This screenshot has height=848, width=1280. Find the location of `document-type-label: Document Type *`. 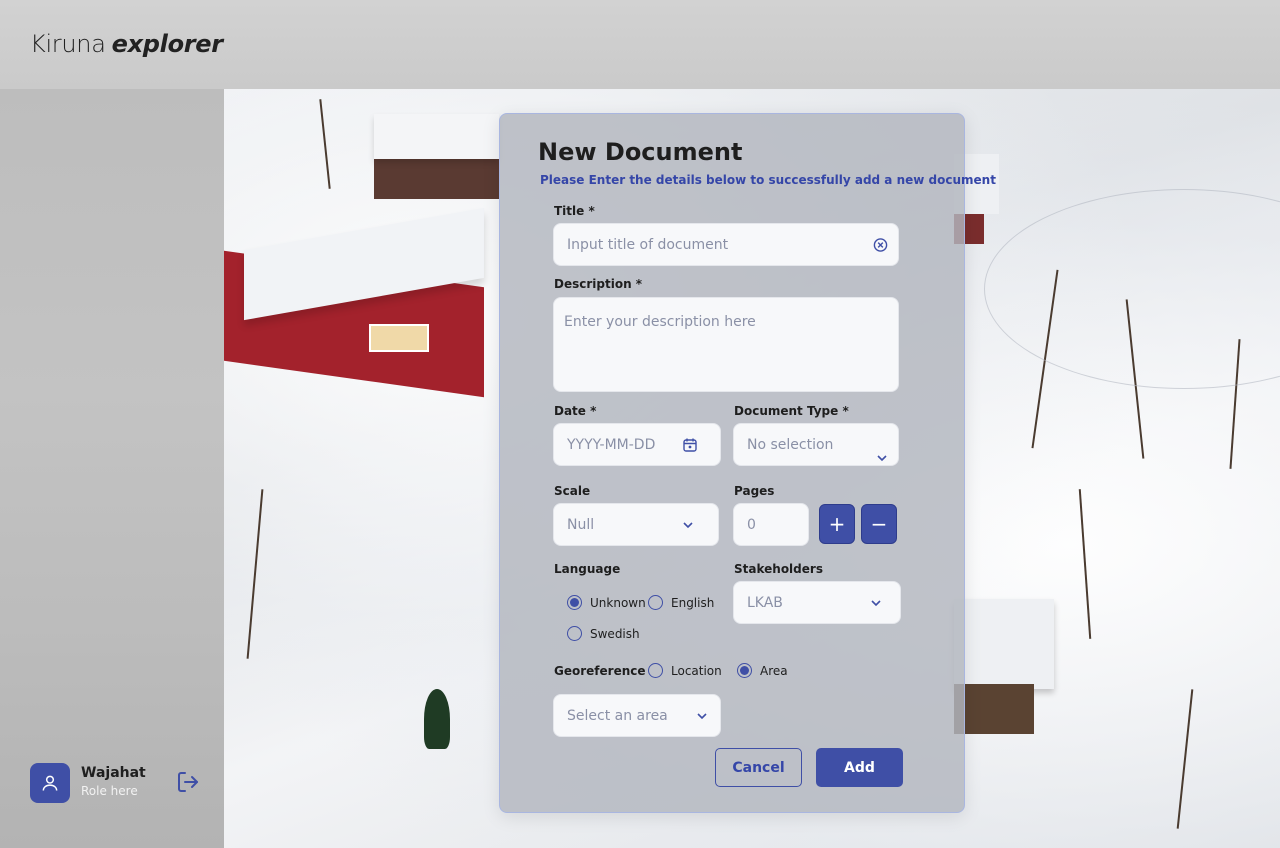

document-type-label: Document Type * is located at coordinates (791, 411).